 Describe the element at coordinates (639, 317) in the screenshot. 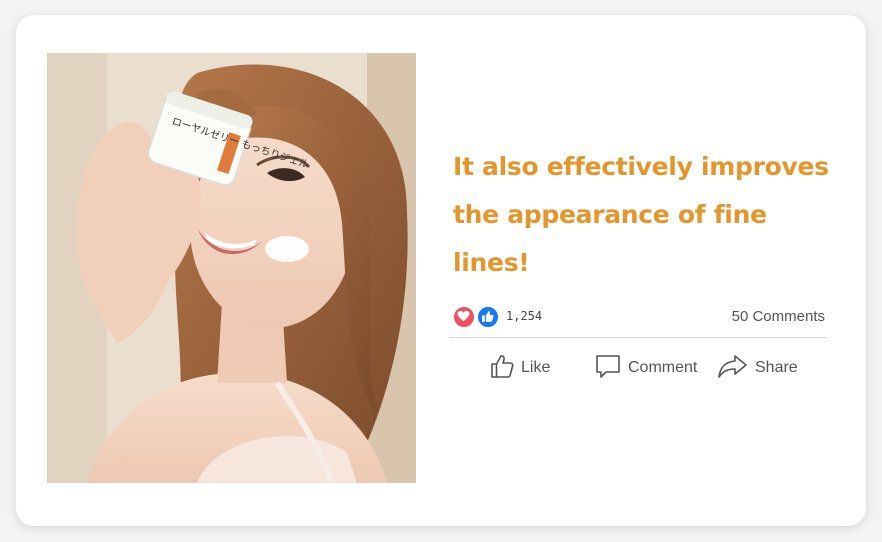

I see `reaction-stats: 1,254 50 Comments` at that location.